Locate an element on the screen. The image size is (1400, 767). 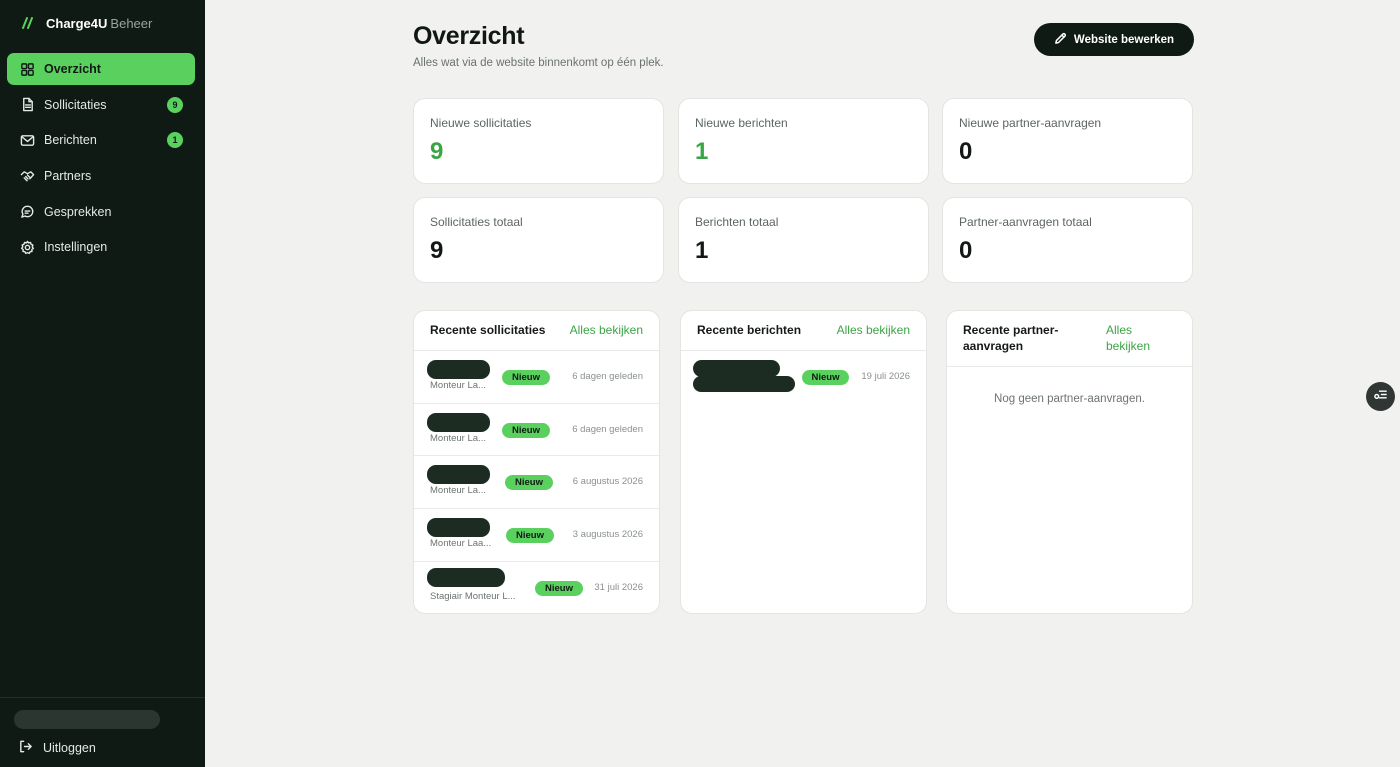
sidebar-item-gesprekken: Gesprekken is located at coordinates (101, 212).